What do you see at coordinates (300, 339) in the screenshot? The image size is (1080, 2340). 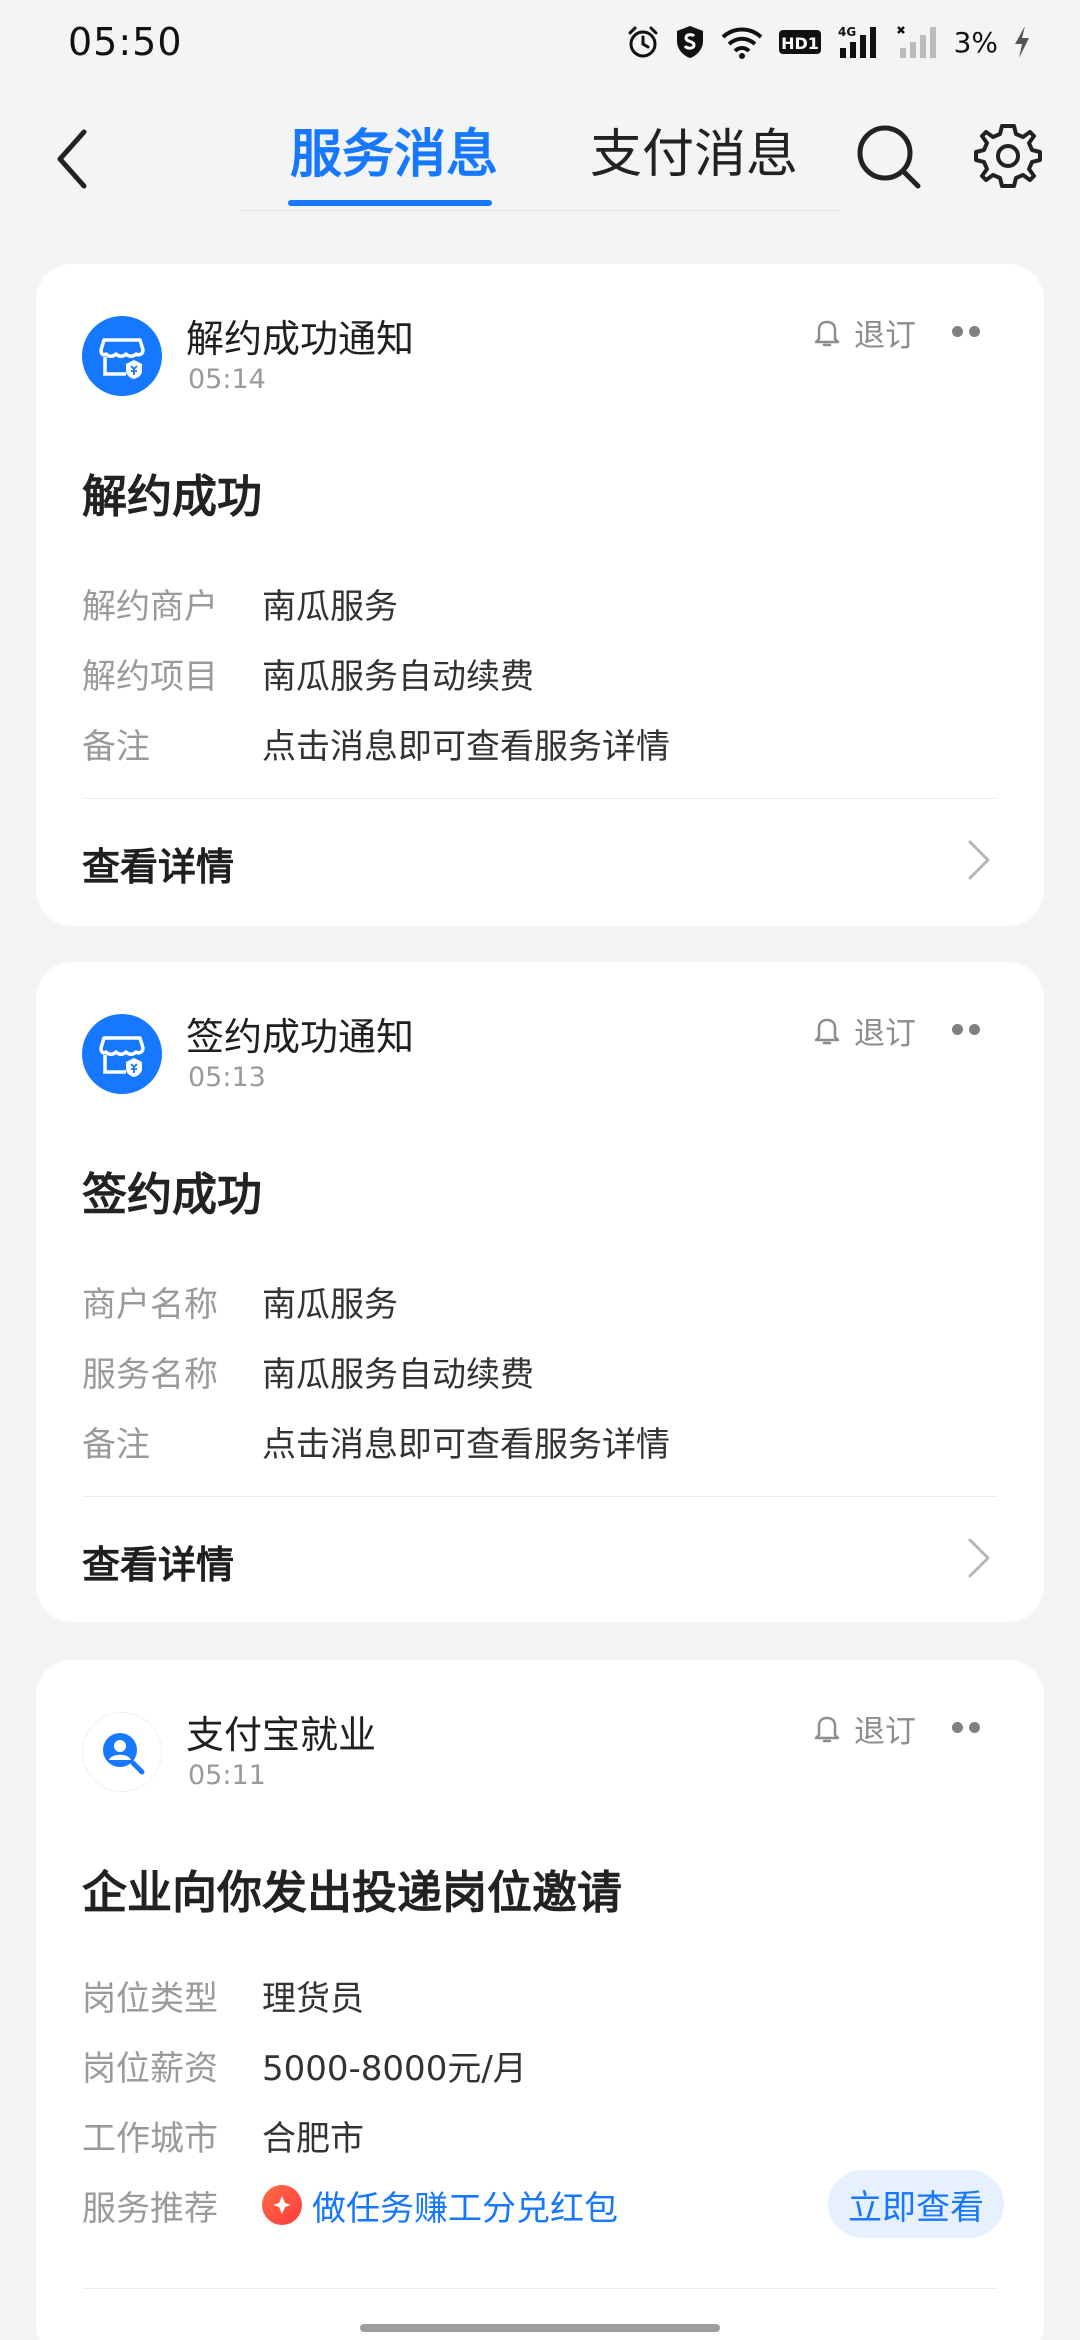 I see `sender-name: 解约成功通知` at bounding box center [300, 339].